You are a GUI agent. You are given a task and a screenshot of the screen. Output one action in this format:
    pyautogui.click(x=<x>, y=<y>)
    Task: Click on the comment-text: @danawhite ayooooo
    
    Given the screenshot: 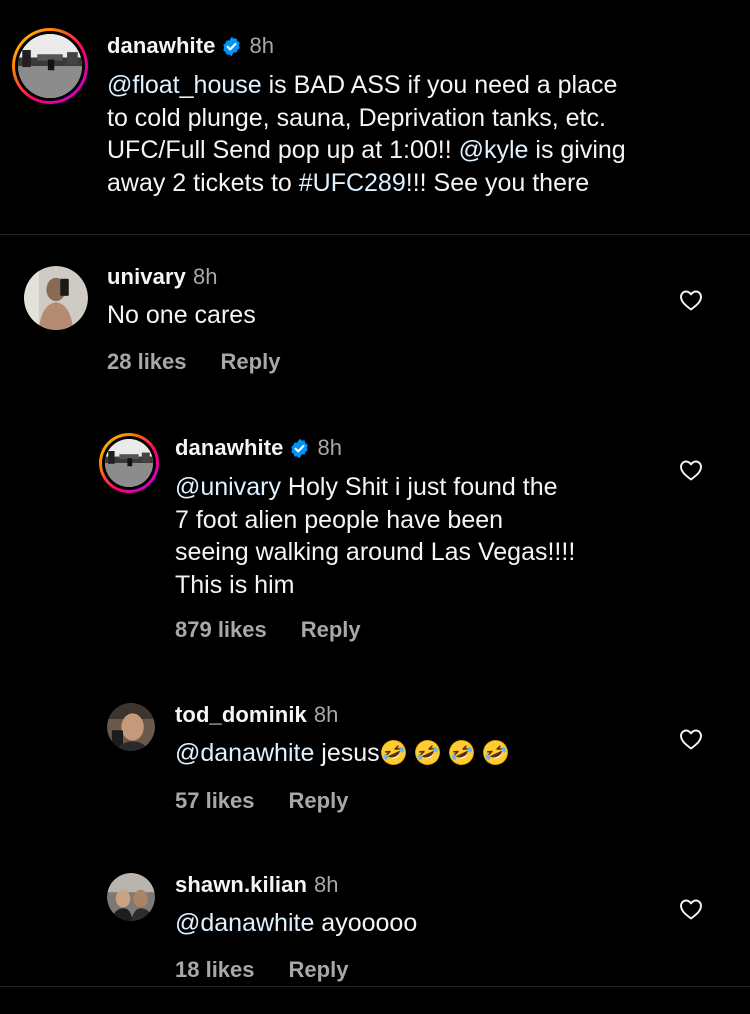 What is the action you would take?
    pyautogui.click(x=296, y=923)
    